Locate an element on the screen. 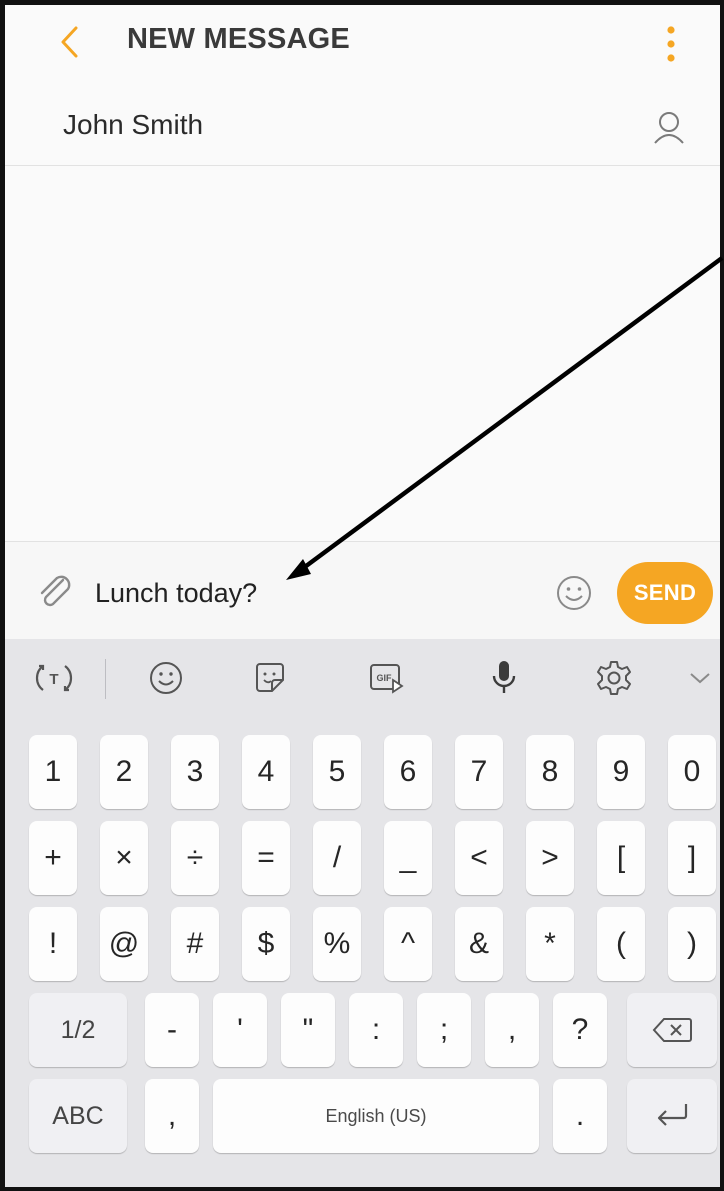 The image size is (724, 1191). key: > is located at coordinates (550, 858).